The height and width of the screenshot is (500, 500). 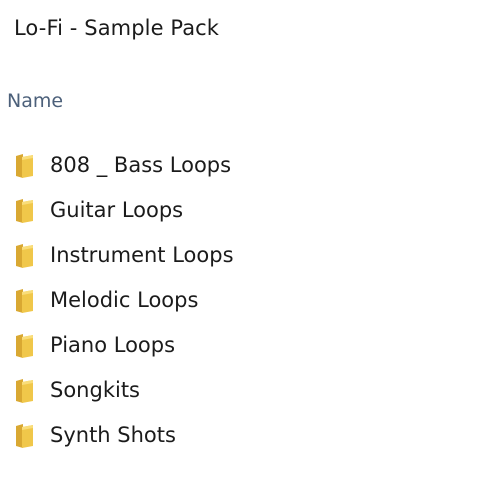 What do you see at coordinates (113, 435) in the screenshot?
I see `list-item-label: Synth Shots` at bounding box center [113, 435].